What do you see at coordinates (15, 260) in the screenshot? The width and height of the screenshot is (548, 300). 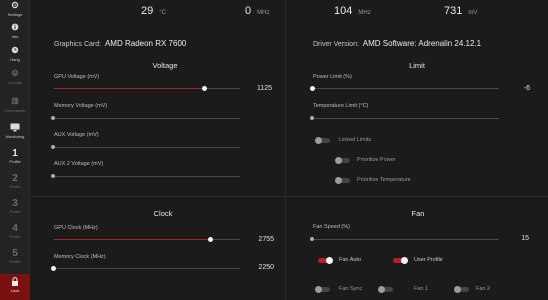 I see `sidebar-item-profile-5: 5 Profile` at bounding box center [15, 260].